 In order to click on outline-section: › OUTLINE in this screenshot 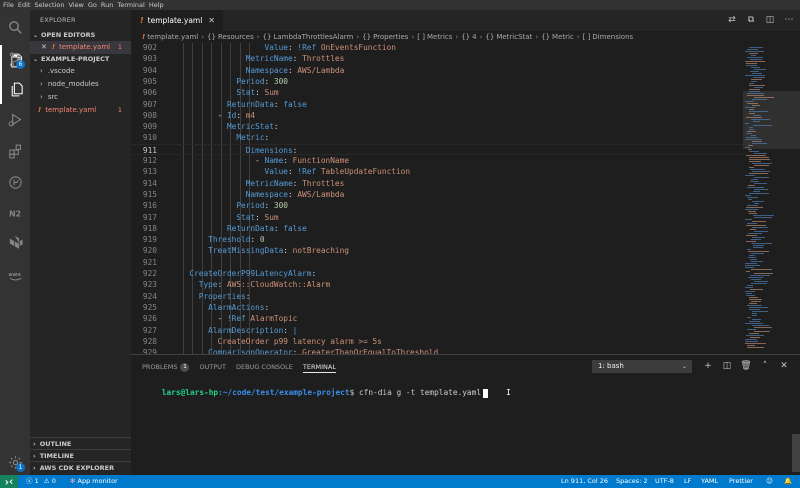, I will do `click(80, 443)`.